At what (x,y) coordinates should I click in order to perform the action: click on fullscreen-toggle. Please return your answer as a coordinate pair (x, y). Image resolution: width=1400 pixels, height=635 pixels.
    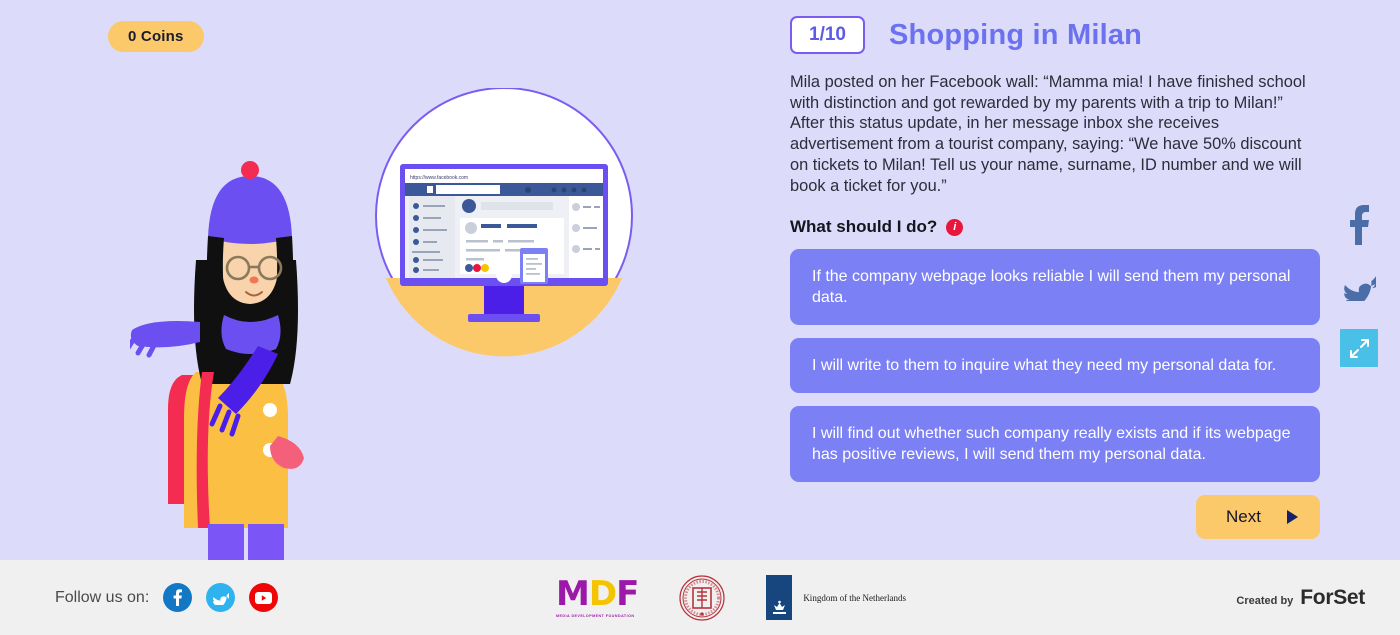
    Looking at the image, I should click on (1359, 348).